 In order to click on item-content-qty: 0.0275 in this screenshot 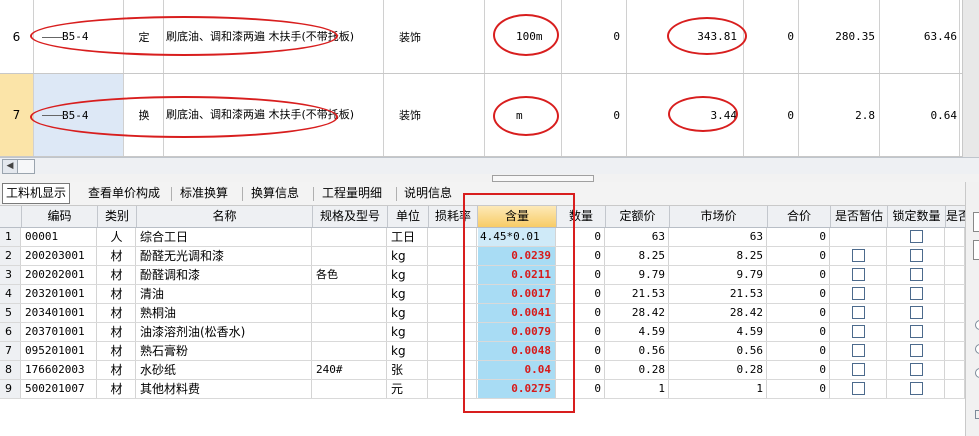, I will do `click(517, 389)`.